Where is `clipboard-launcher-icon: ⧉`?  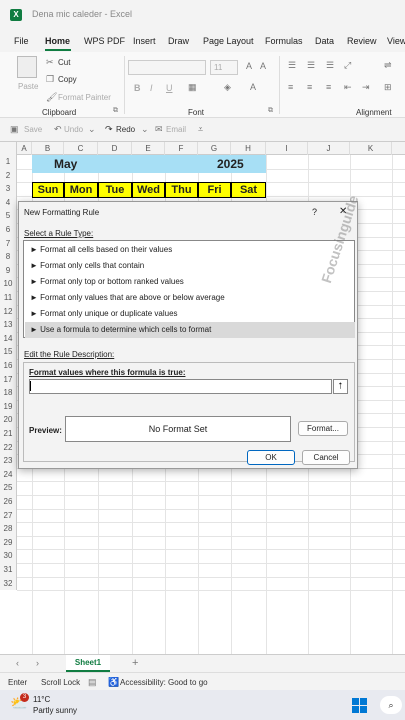
clipboard-launcher-icon: ⧉ is located at coordinates (115, 111).